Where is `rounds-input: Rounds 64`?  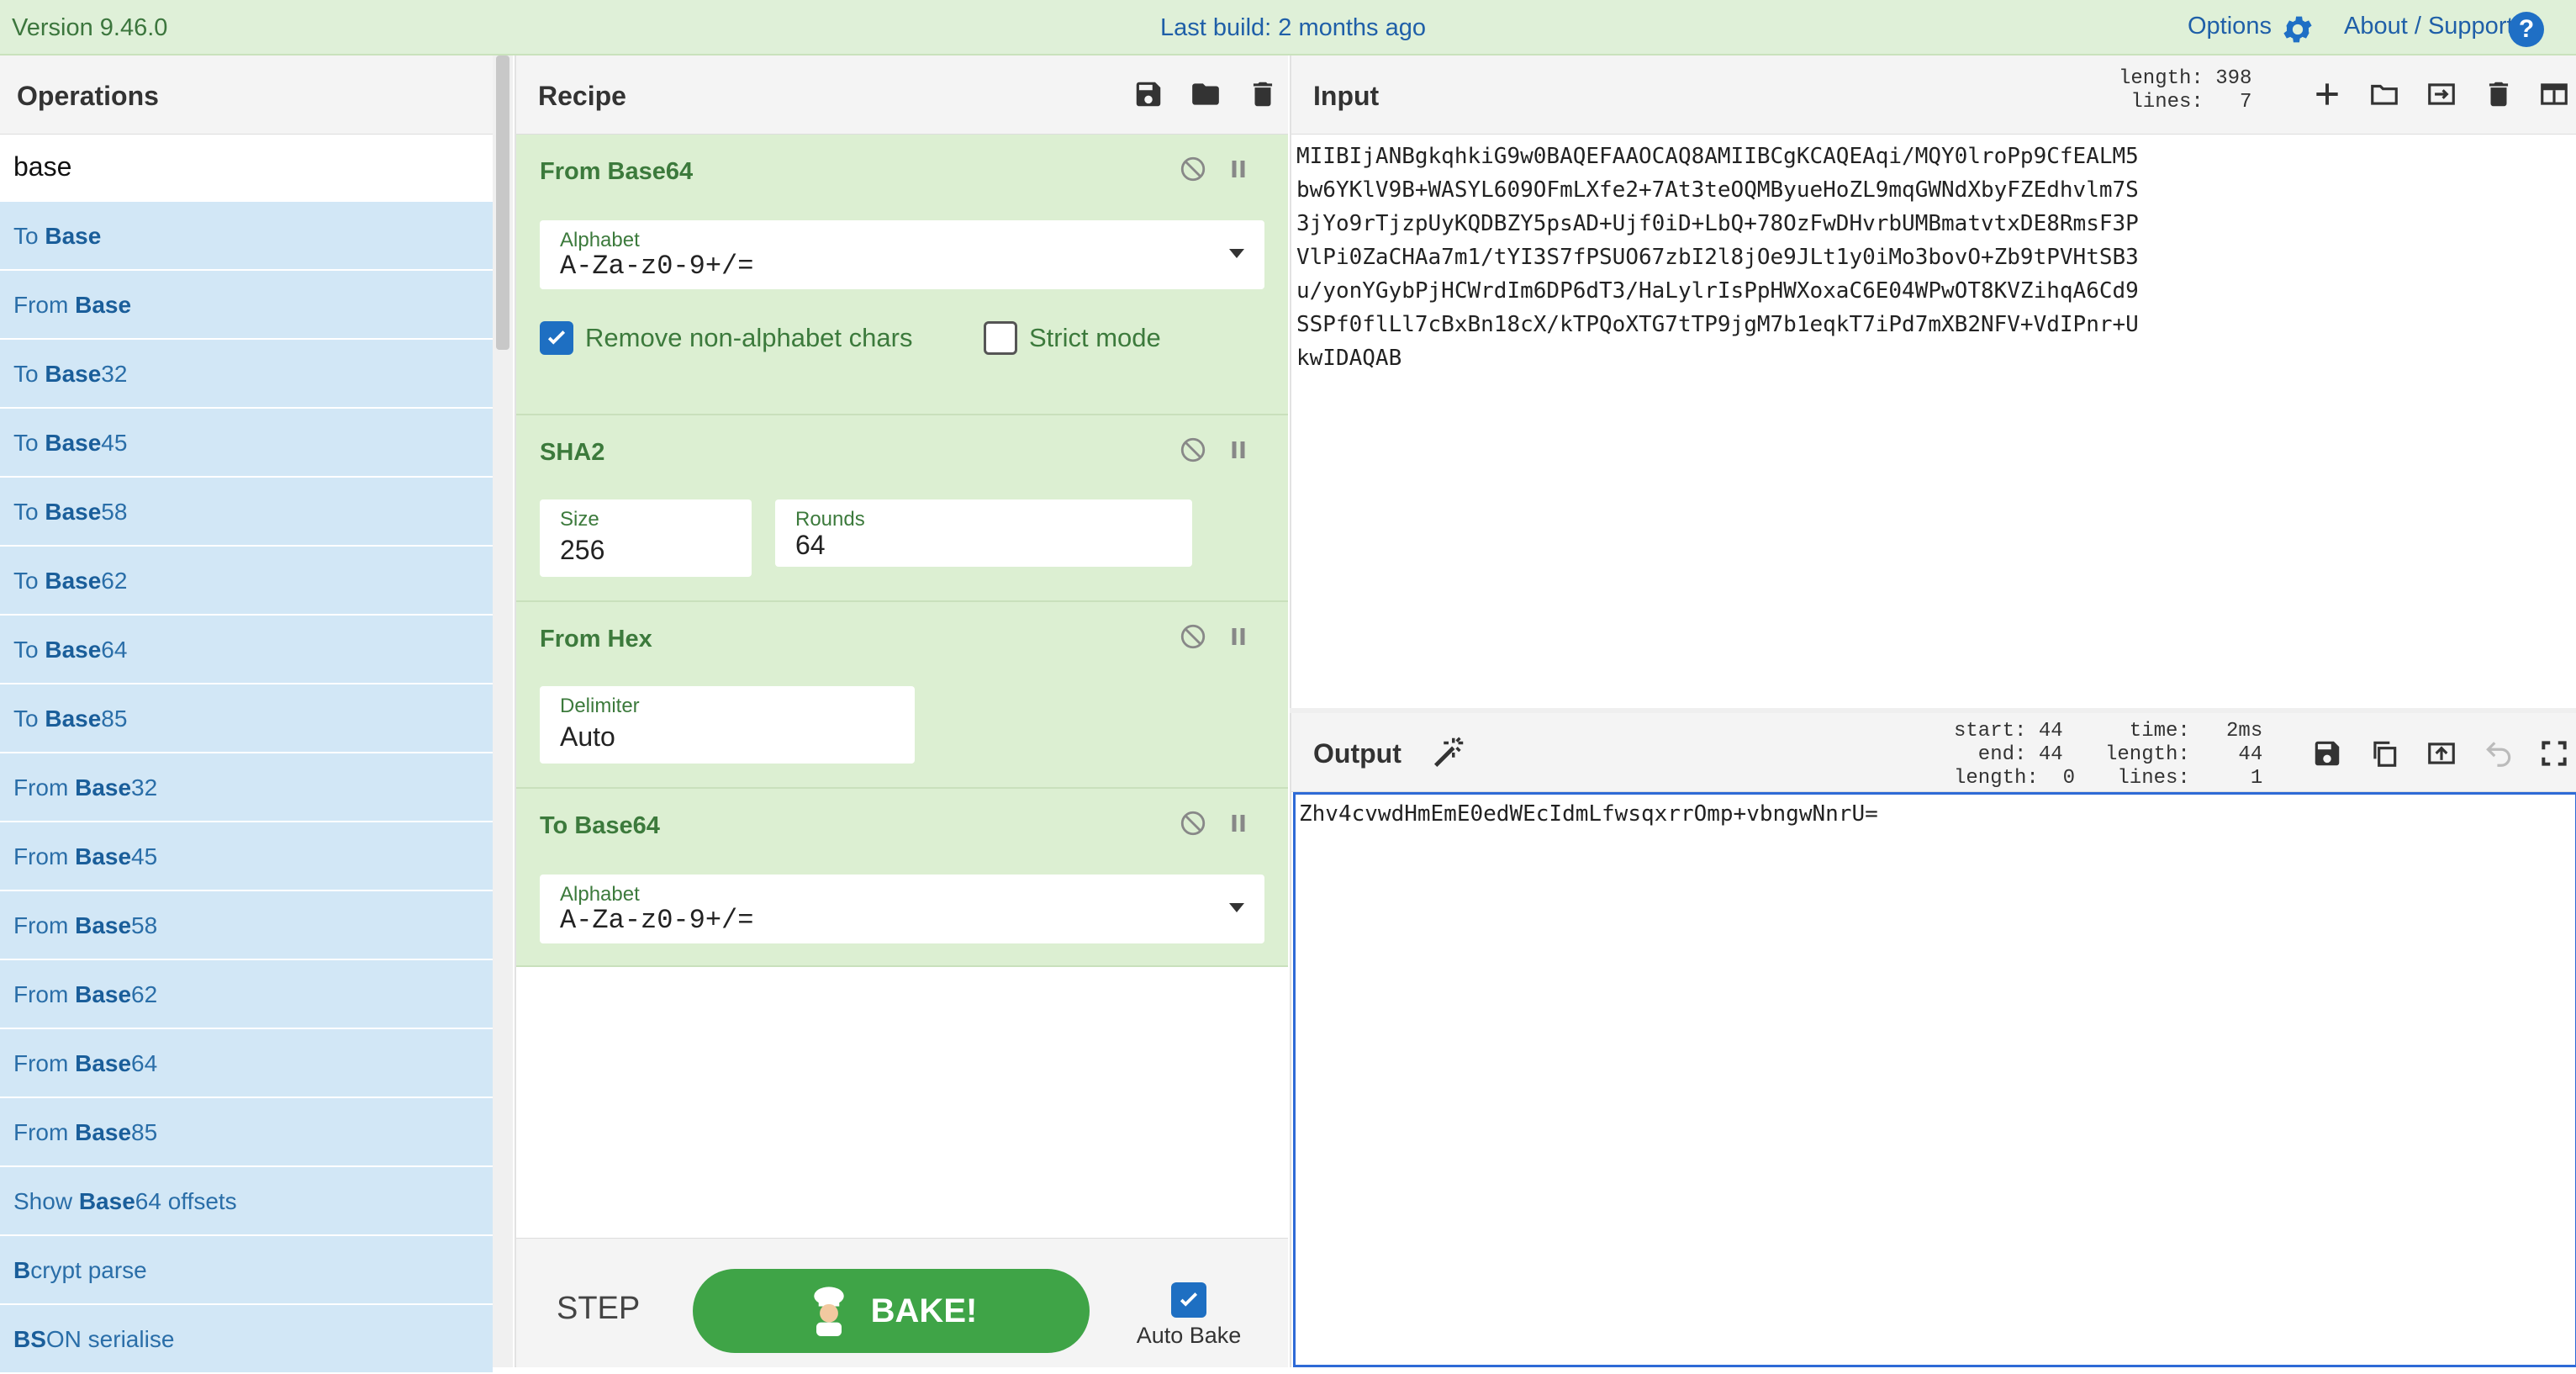 rounds-input: Rounds 64 is located at coordinates (984, 533).